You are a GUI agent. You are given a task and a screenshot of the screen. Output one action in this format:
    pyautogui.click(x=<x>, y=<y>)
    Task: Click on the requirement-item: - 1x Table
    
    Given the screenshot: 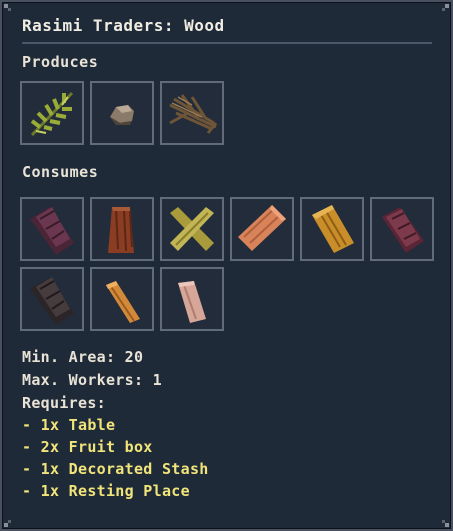 What is the action you would take?
    pyautogui.click(x=69, y=425)
    